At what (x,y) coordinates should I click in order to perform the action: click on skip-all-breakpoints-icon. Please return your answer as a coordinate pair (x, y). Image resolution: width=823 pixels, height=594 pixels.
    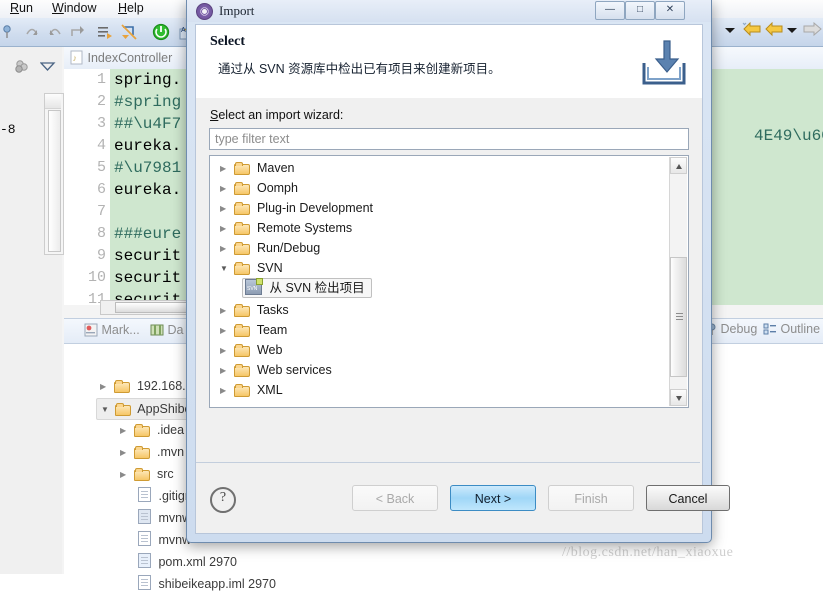
    Looking at the image, I should click on (129, 32).